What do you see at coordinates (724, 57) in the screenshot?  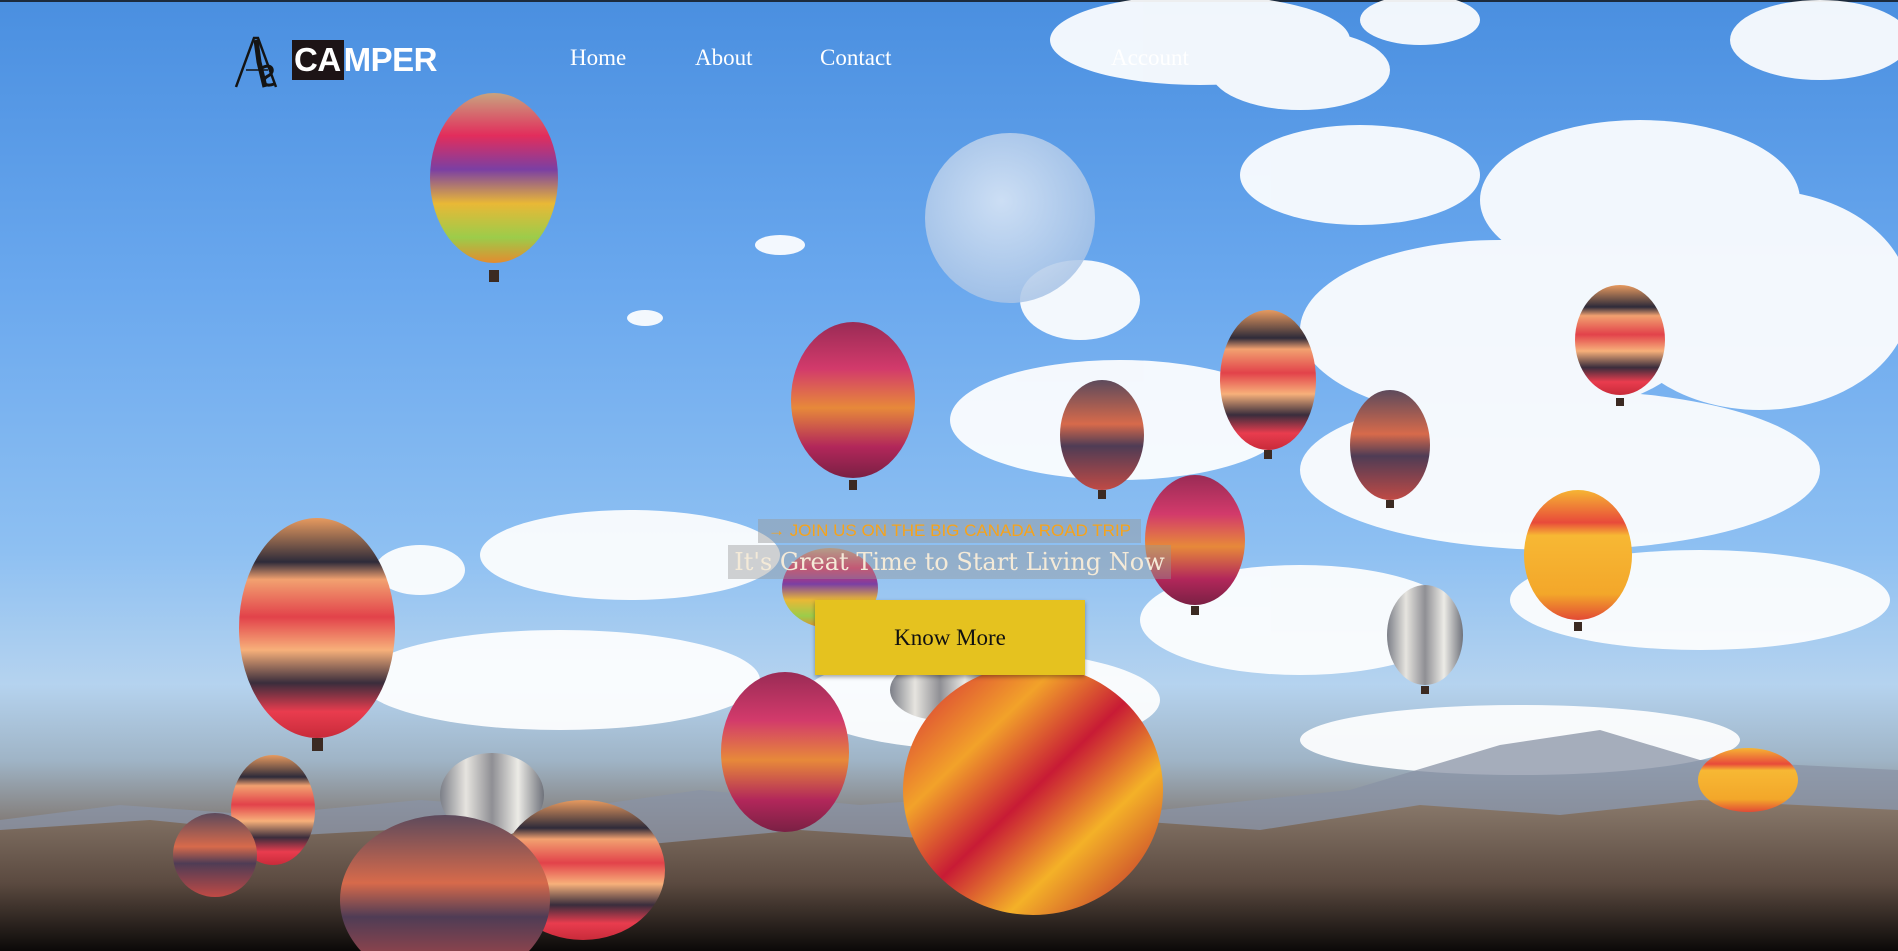 I see `nav-about-link: About` at bounding box center [724, 57].